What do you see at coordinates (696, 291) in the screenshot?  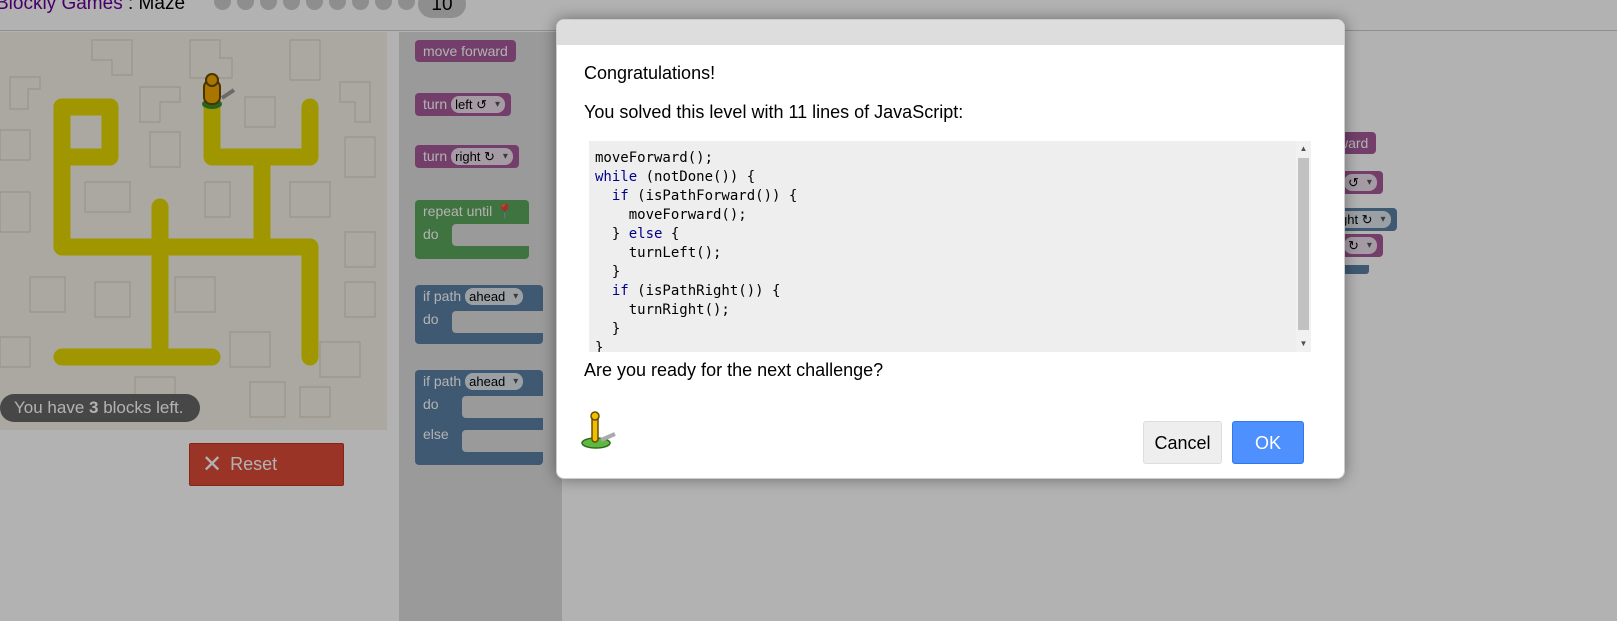 I see `code-line: if (isPathRight()) {` at bounding box center [696, 291].